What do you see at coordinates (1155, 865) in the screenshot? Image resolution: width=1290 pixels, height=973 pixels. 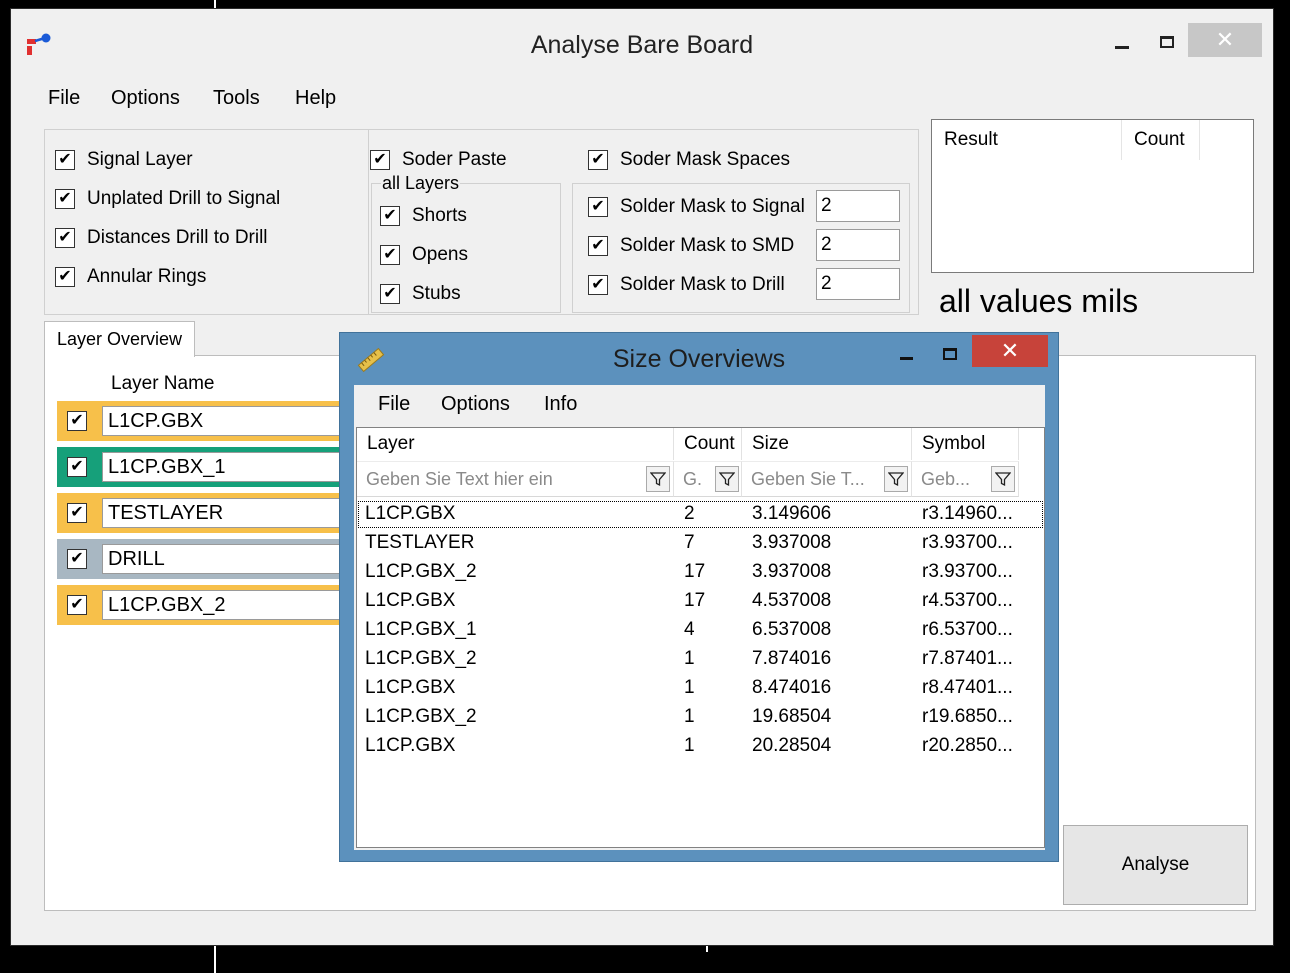 I see `analyse-button: Analyse` at bounding box center [1155, 865].